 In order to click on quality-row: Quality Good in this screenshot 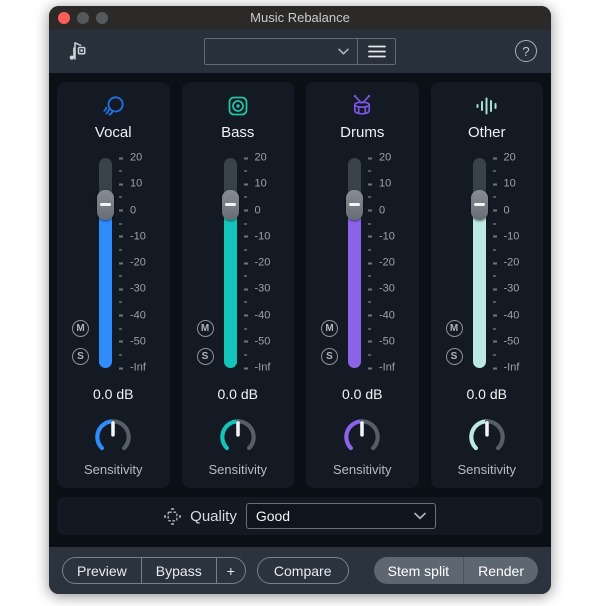, I will do `click(300, 516)`.